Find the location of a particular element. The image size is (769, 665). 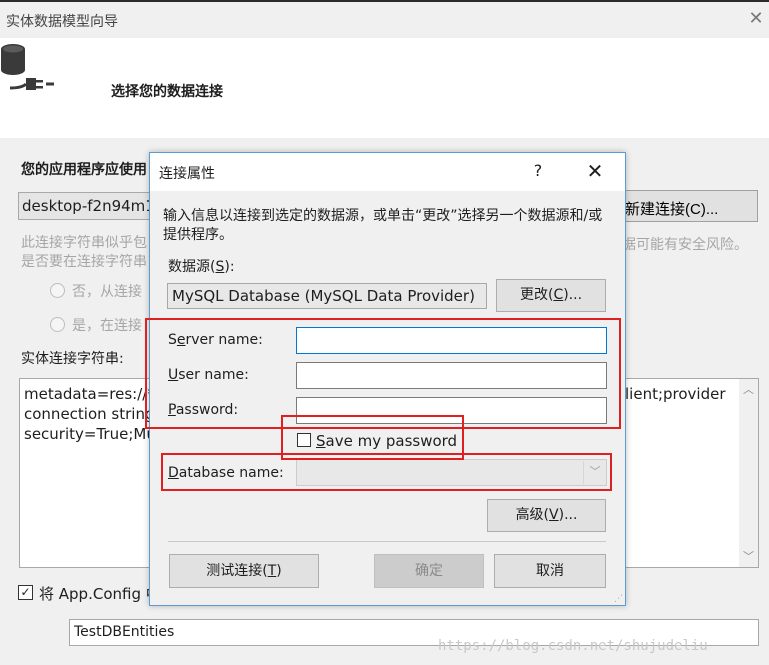

resize-grip-icon: ⋰ is located at coordinates (618, 599).